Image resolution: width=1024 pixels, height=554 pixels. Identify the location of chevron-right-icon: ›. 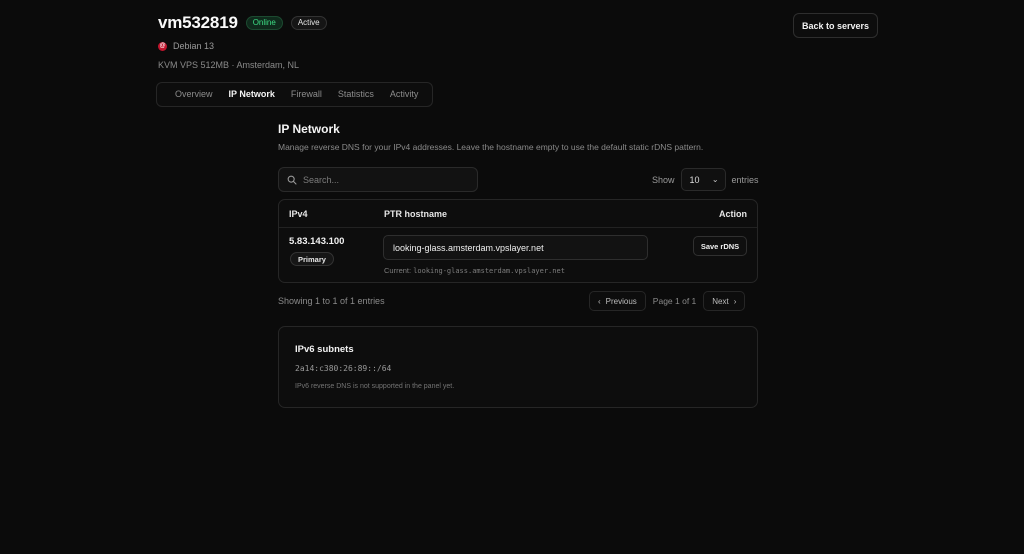
(735, 301).